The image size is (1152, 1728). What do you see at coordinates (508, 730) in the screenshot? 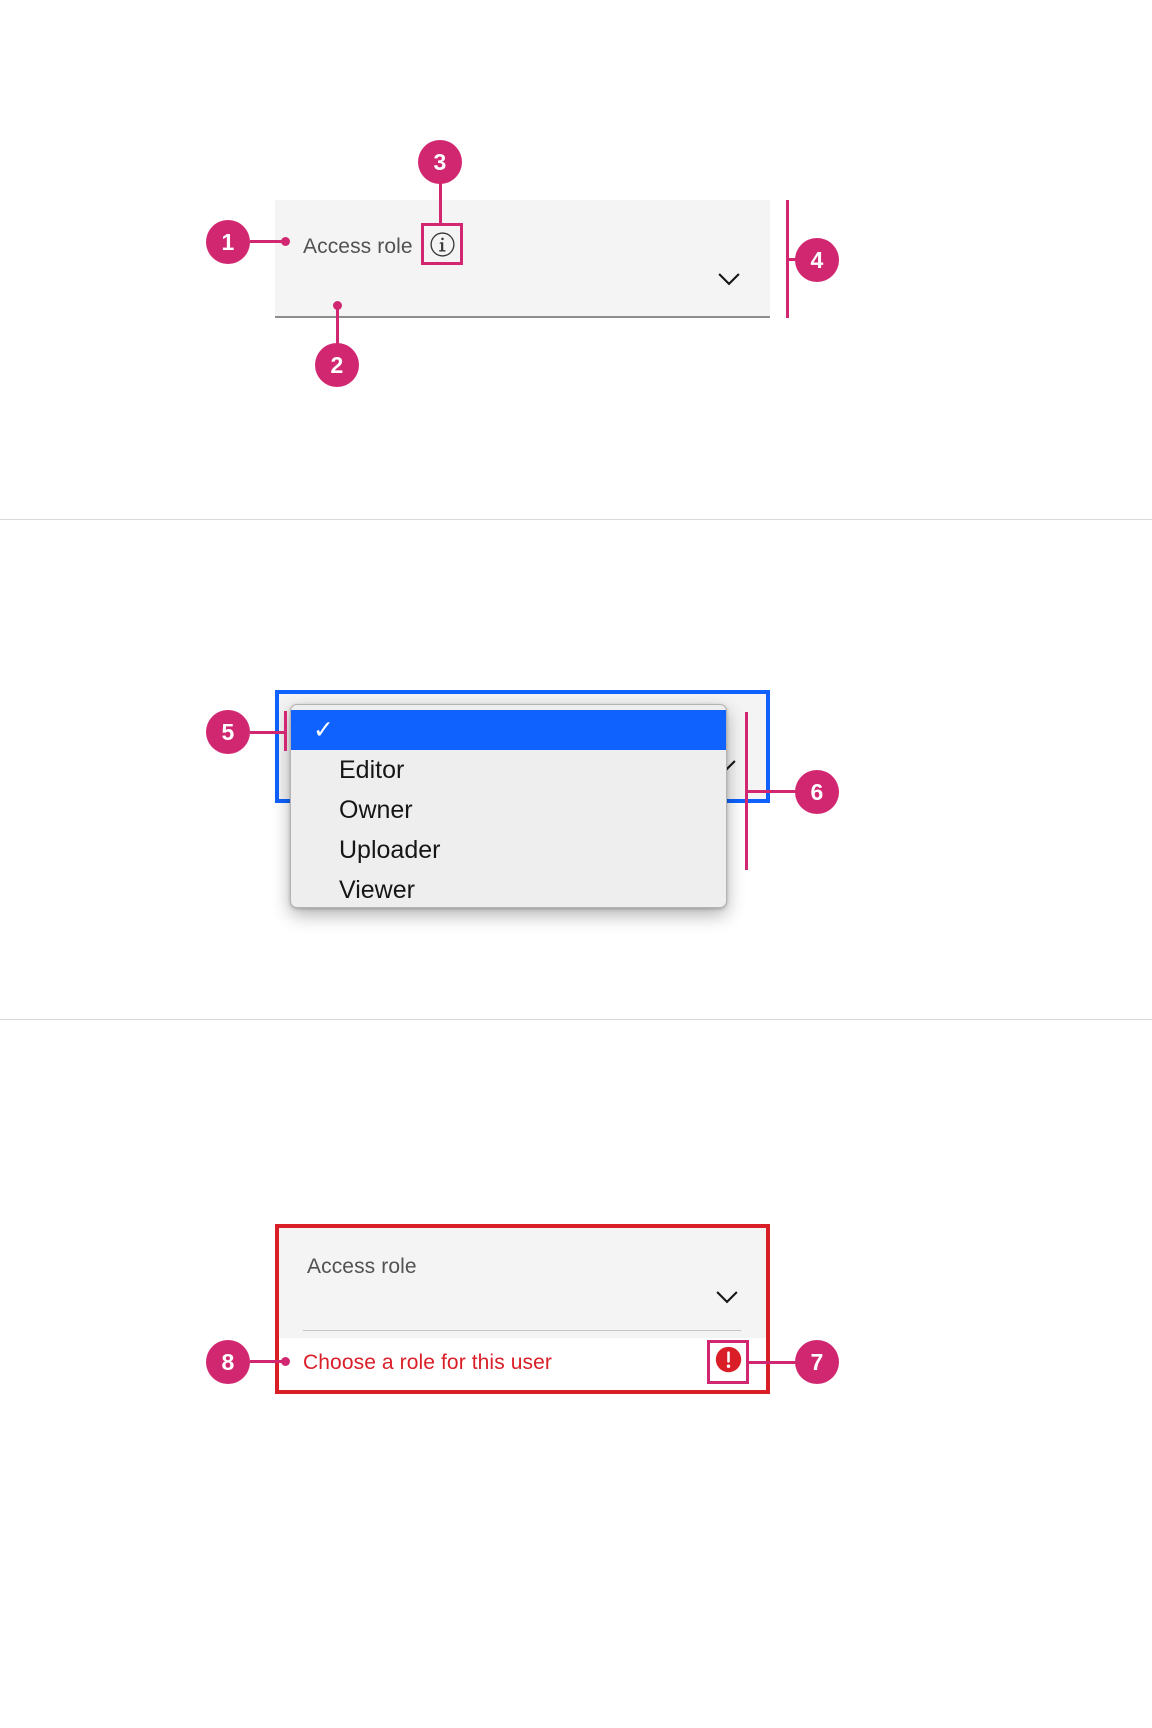
I see `menu-item-selected: ✓` at bounding box center [508, 730].